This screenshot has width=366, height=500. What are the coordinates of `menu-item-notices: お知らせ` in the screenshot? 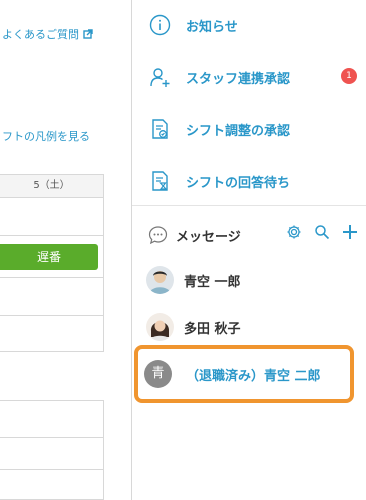 It's located at (193, 25).